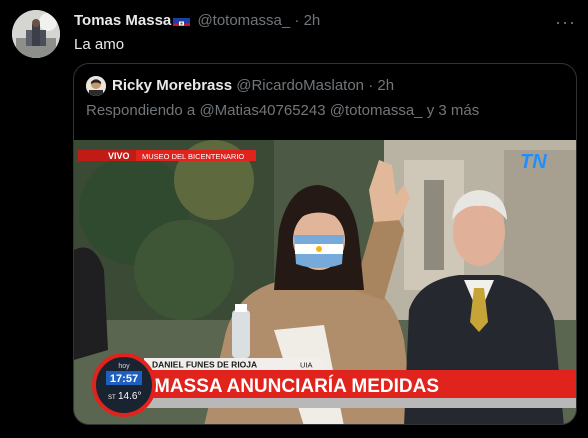 The width and height of the screenshot is (588, 438). Describe the element at coordinates (204, 365) in the screenshot. I see `speaker-name: DANIEL FUNES DE RIOJA` at that location.